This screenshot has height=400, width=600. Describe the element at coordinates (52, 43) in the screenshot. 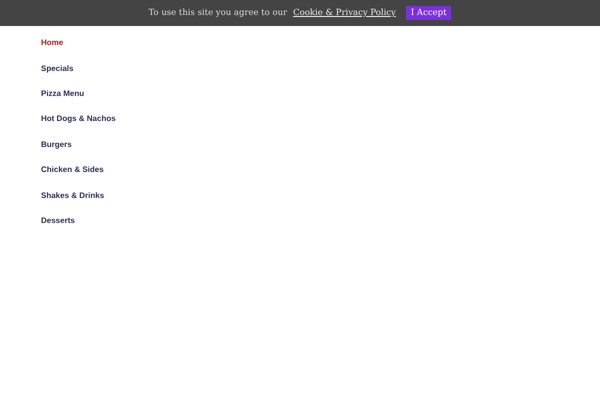

I see `menu-item: Home` at that location.